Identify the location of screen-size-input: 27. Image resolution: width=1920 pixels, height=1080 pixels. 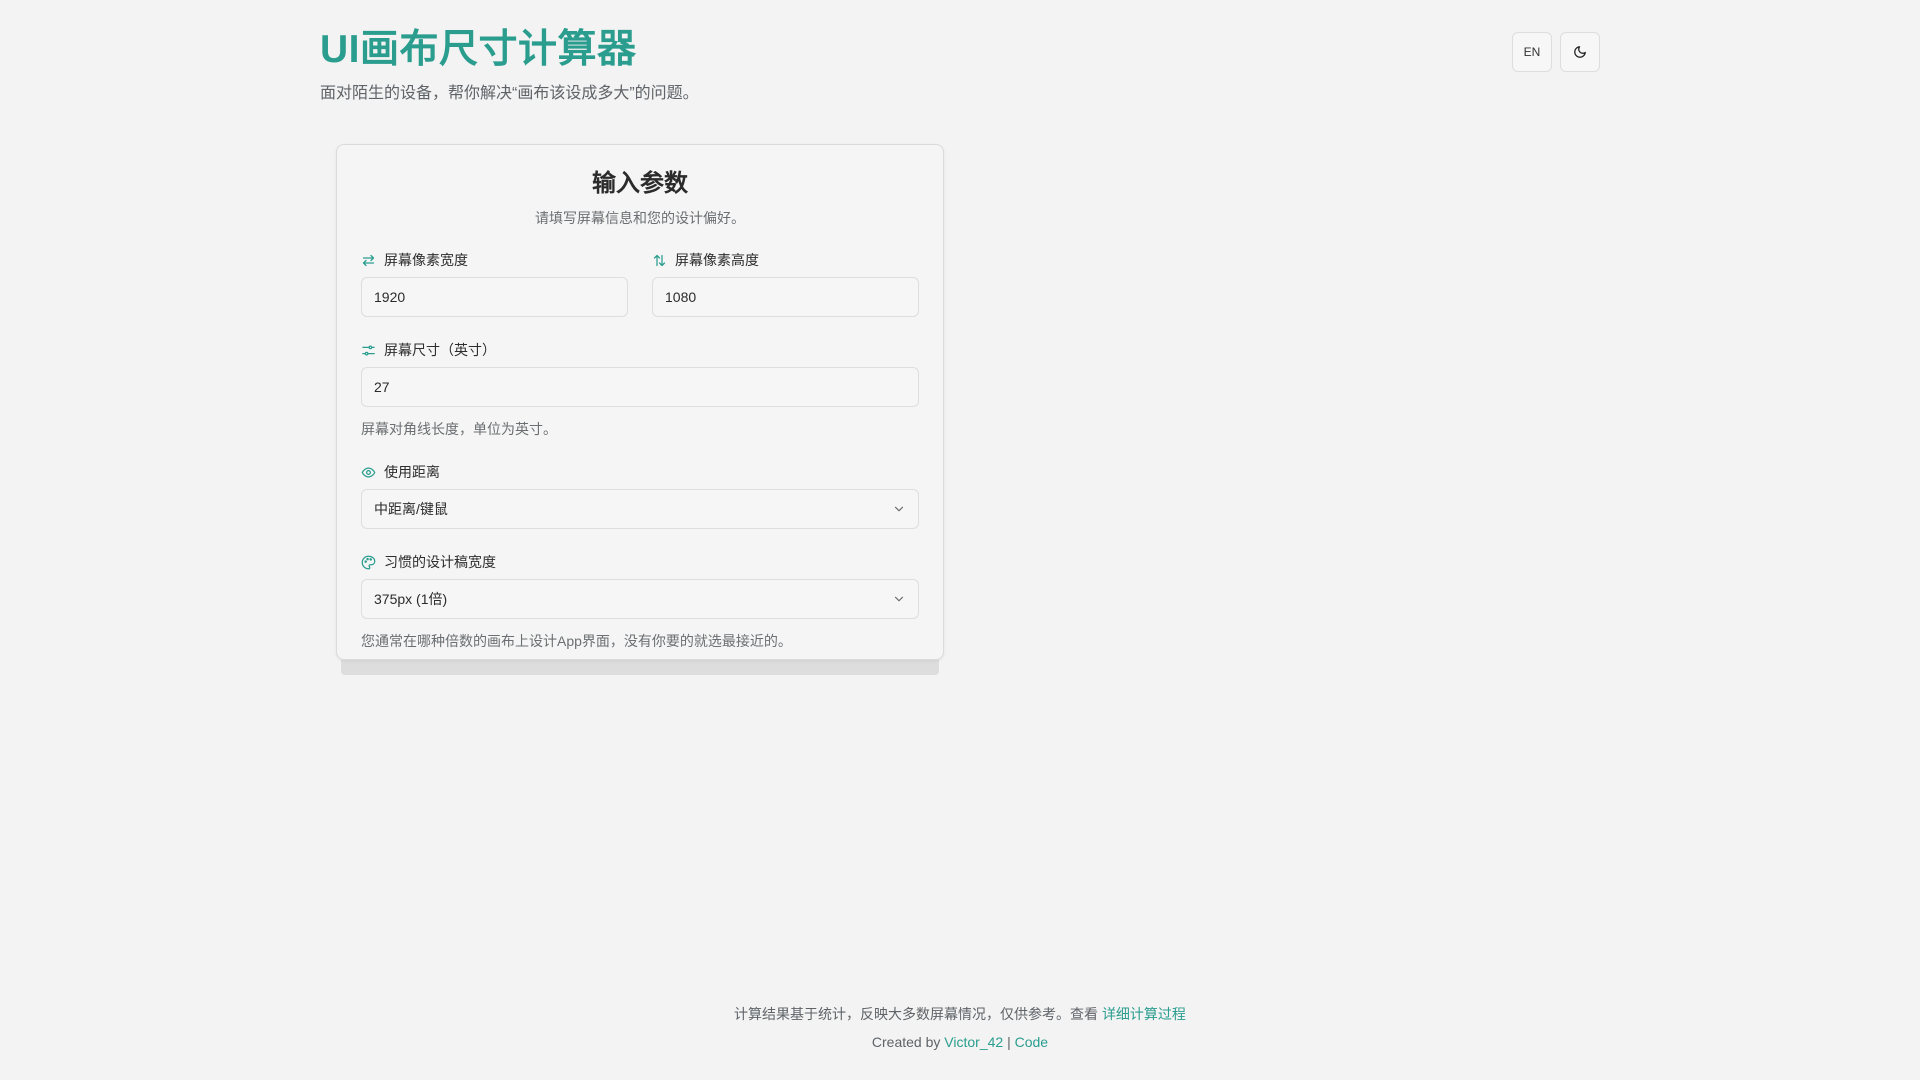
(640, 387).